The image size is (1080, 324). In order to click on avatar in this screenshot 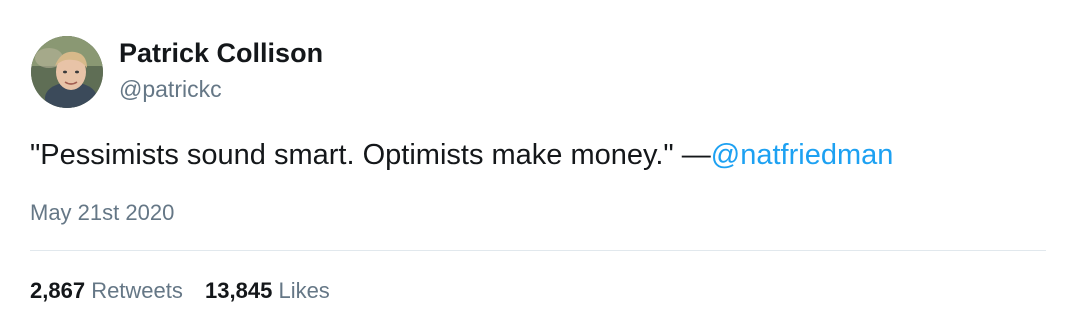, I will do `click(67, 72)`.